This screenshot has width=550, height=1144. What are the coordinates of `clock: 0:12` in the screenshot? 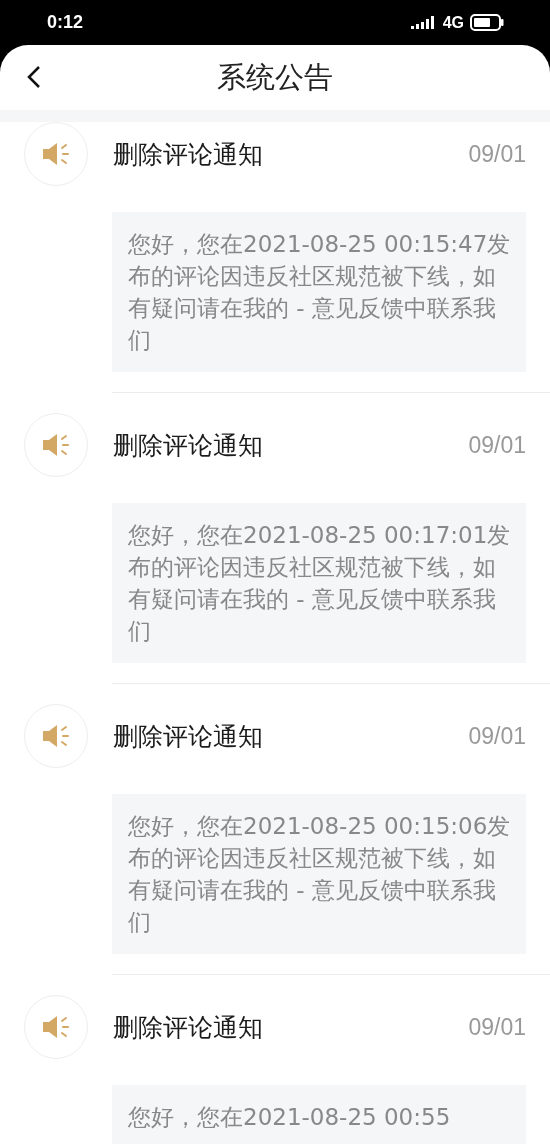 It's located at (65, 22).